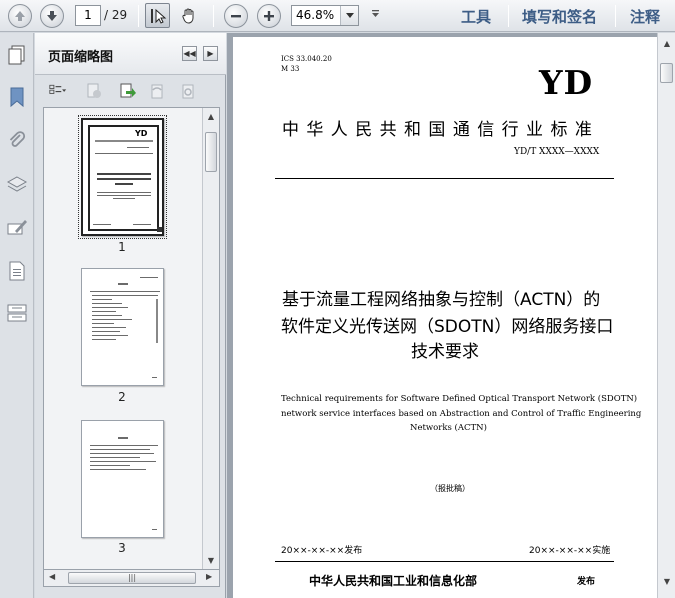  I want to click on zoom-select: 46.8%, so click(325, 15).